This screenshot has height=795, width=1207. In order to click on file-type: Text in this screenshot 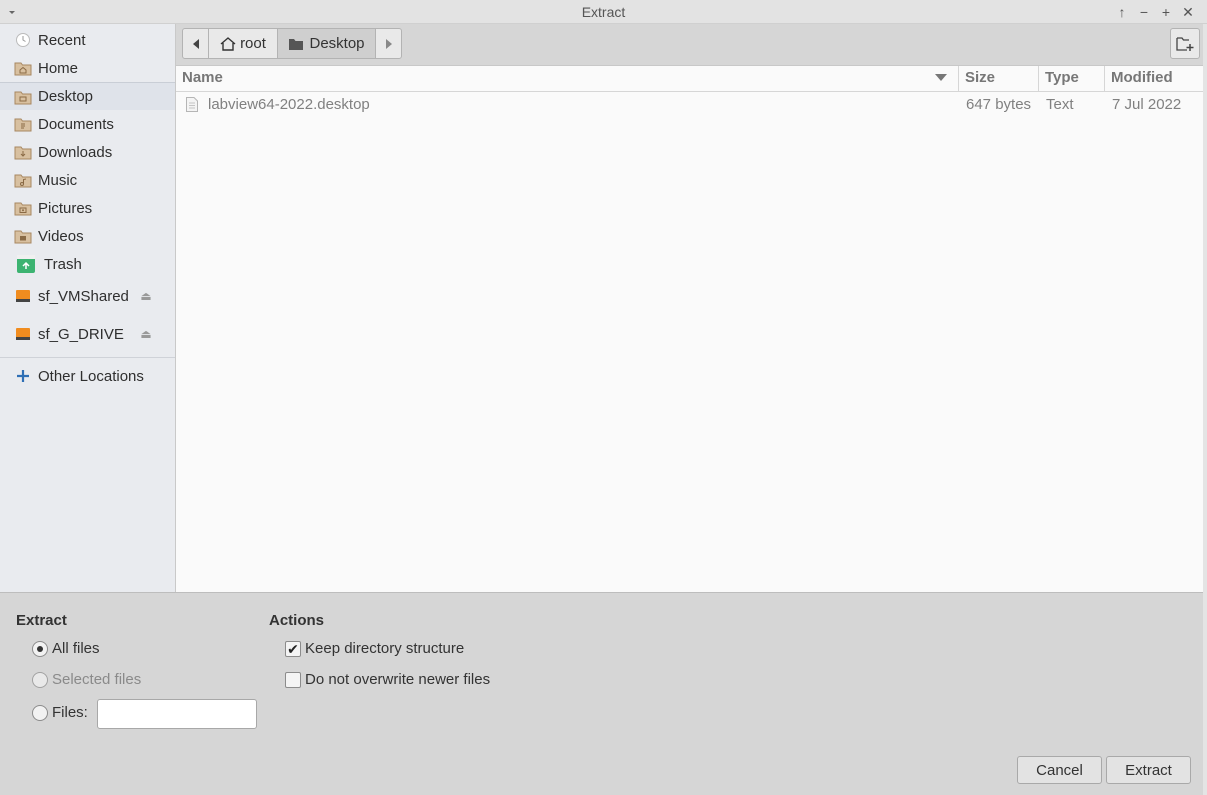, I will do `click(1060, 104)`.